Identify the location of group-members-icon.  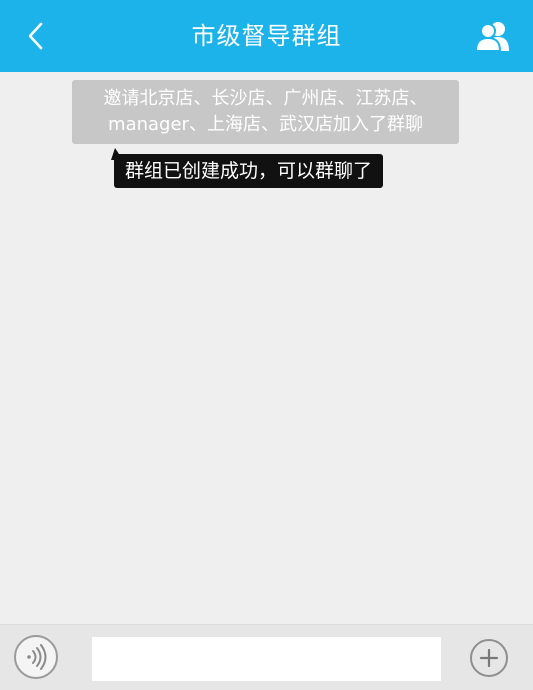
(491, 37).